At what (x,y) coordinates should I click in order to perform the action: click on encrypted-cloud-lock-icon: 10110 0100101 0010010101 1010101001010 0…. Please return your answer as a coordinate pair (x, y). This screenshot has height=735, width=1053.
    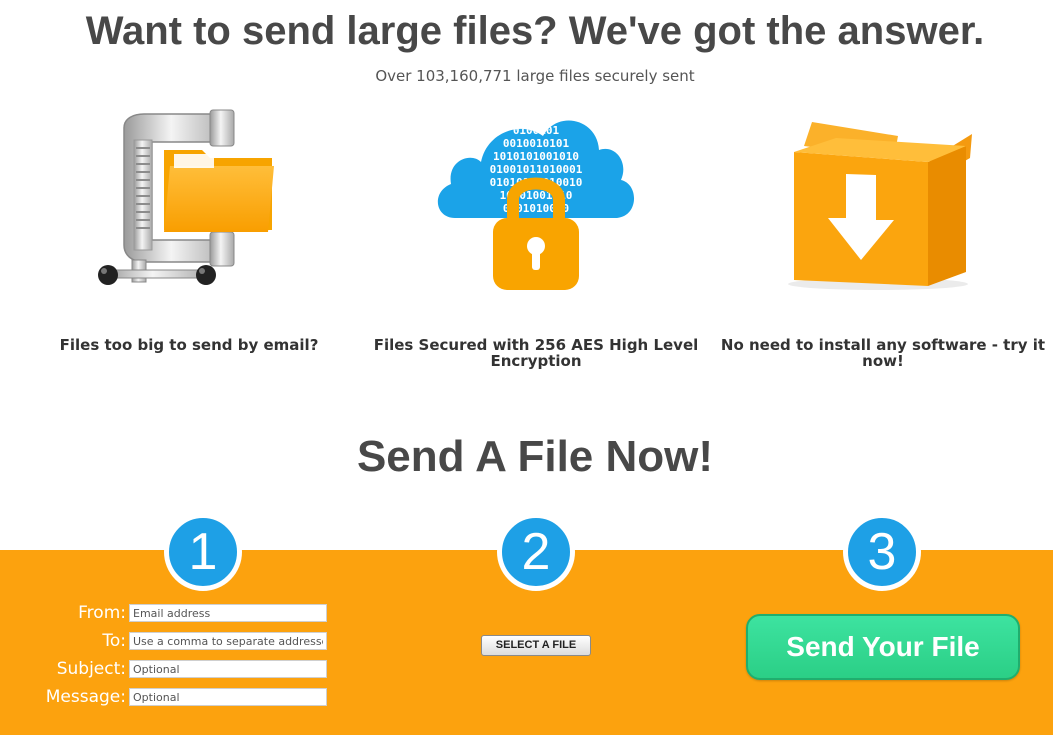
    Looking at the image, I should click on (536, 201).